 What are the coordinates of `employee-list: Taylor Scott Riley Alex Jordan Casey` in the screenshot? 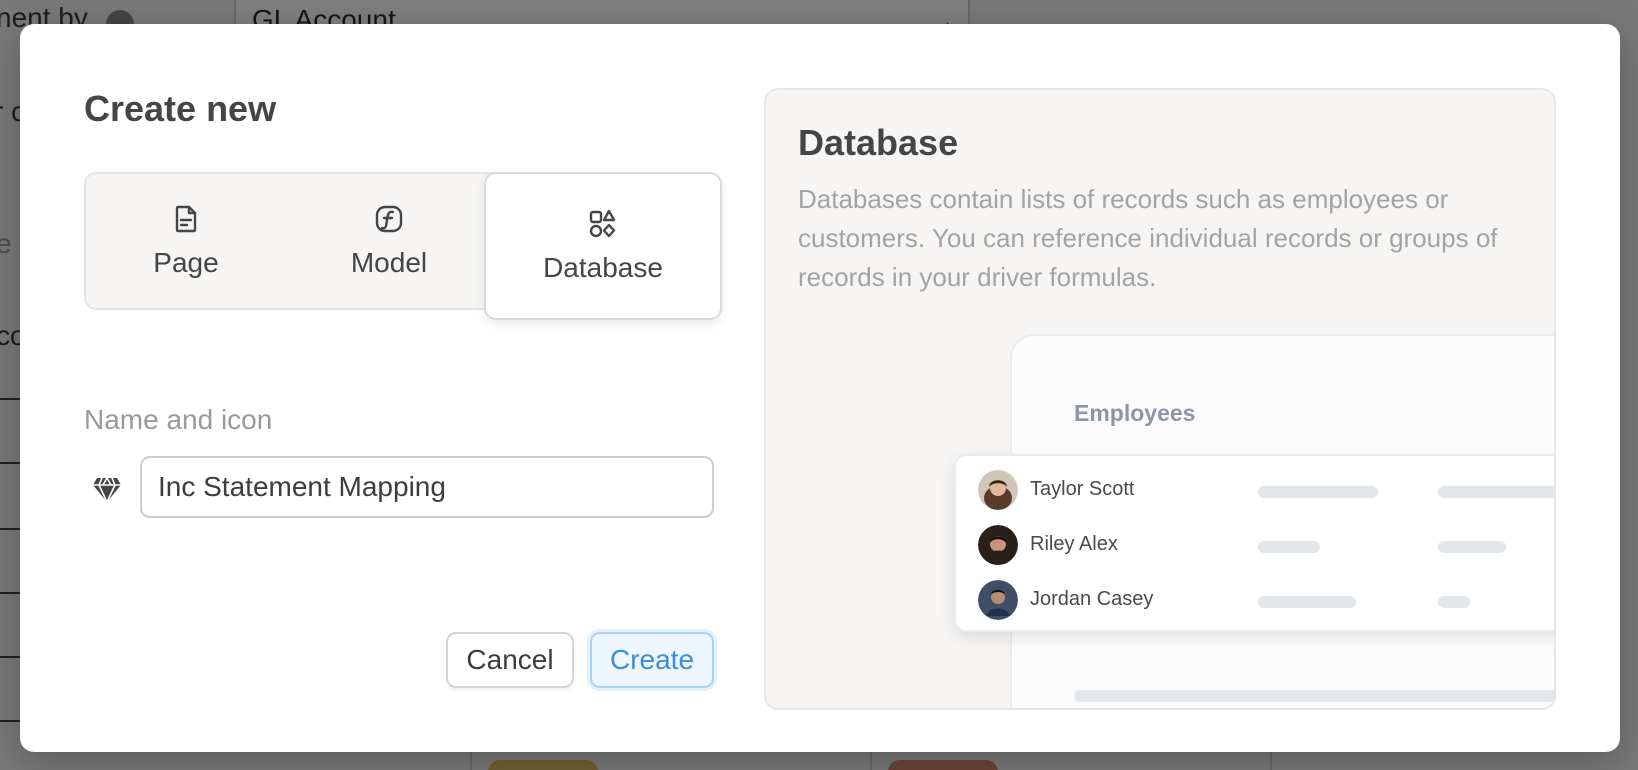 It's located at (1254, 543).